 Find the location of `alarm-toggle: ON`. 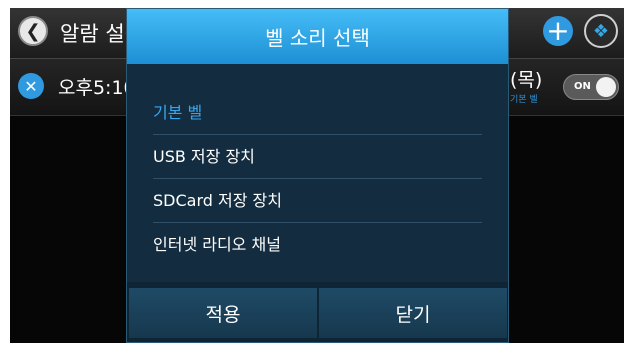

alarm-toggle: ON is located at coordinates (591, 87).